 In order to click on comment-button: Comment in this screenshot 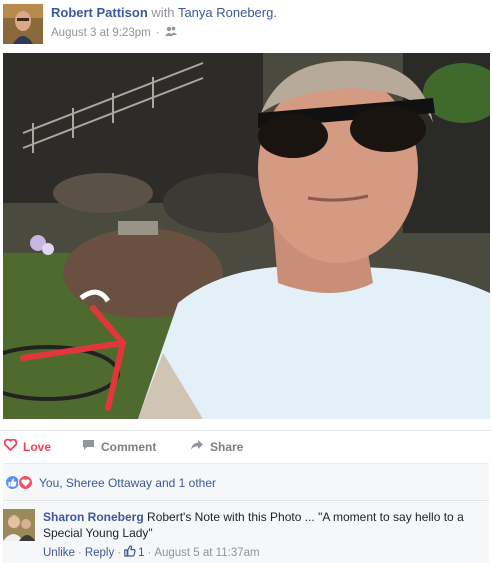, I will do `click(119, 446)`.